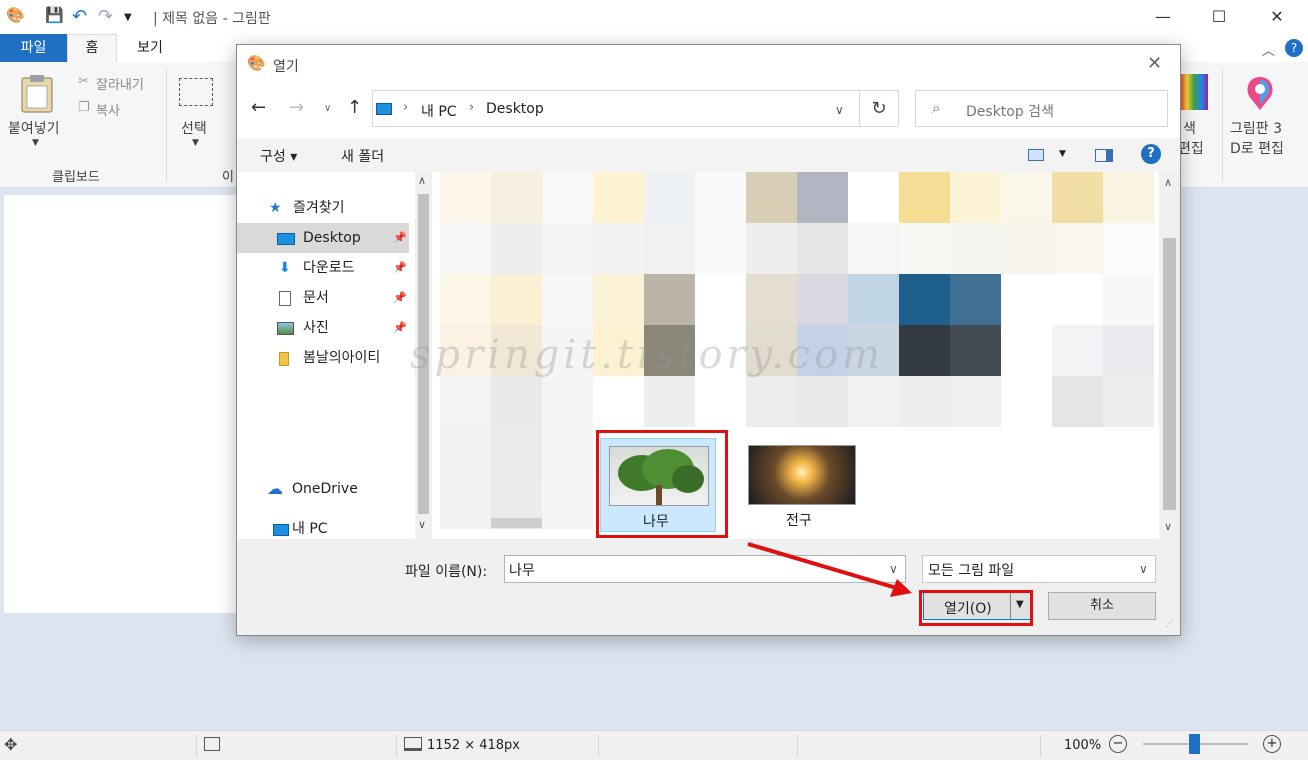 The height and width of the screenshot is (760, 1308). What do you see at coordinates (708, 587) in the screenshot?
I see `dialog-bottom-bar: 파일 이름(N): 나무 ∨ 모든 그림 파일 ∨ 열기(O) ▼ 취소 ⋰` at bounding box center [708, 587].